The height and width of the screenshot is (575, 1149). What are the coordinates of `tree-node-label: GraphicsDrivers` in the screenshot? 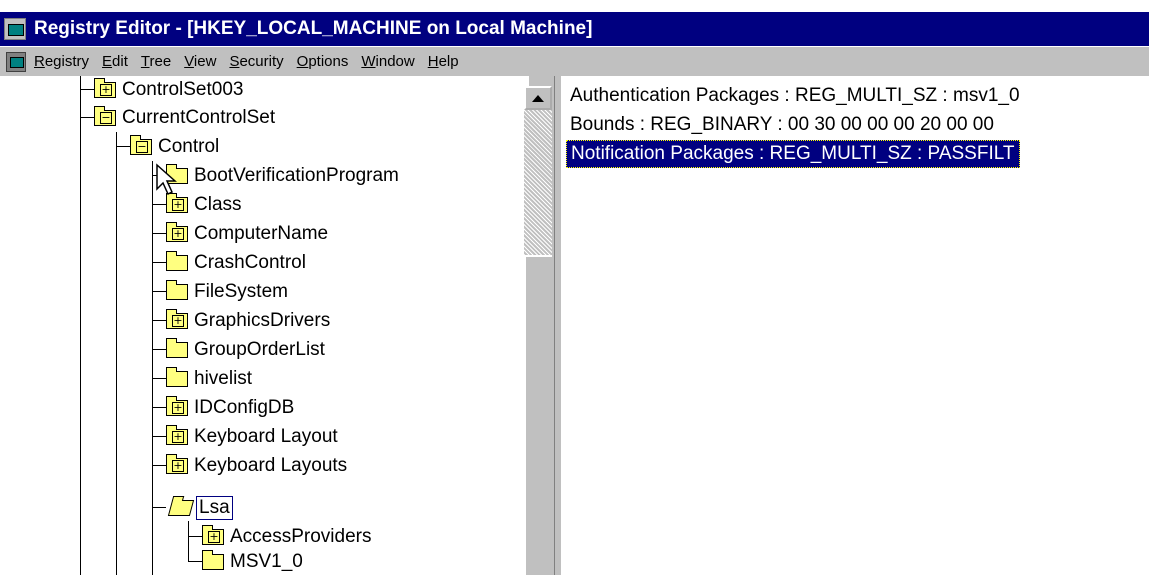 It's located at (262, 320).